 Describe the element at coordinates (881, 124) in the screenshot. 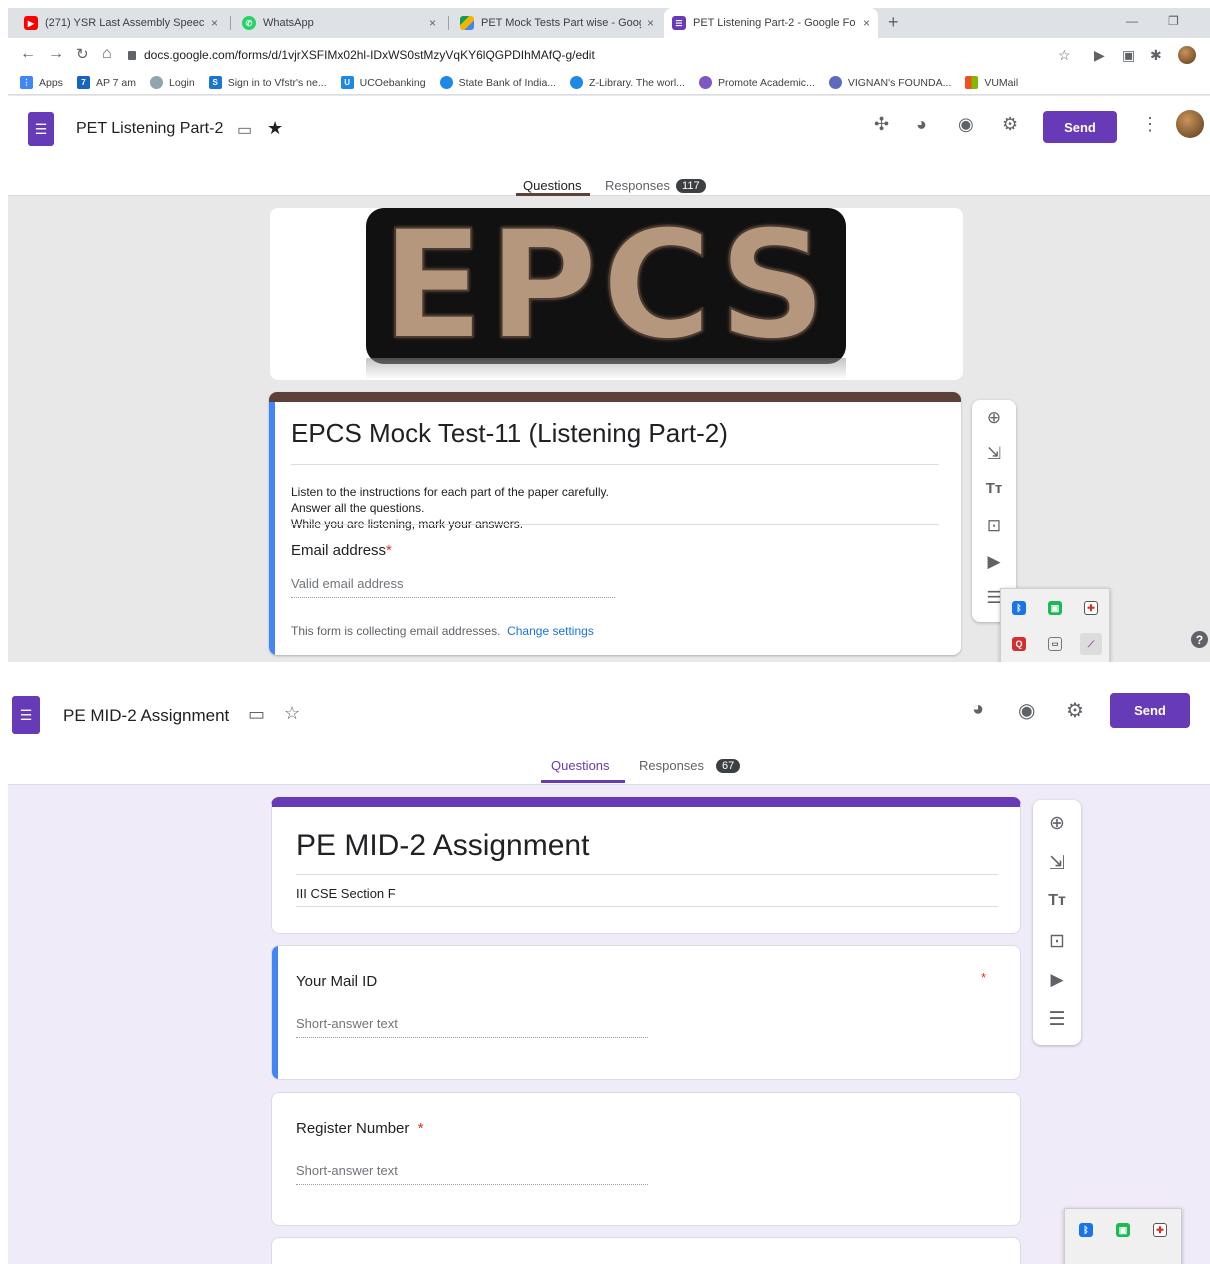

I see `addon-puzzle-icon: ✣` at that location.